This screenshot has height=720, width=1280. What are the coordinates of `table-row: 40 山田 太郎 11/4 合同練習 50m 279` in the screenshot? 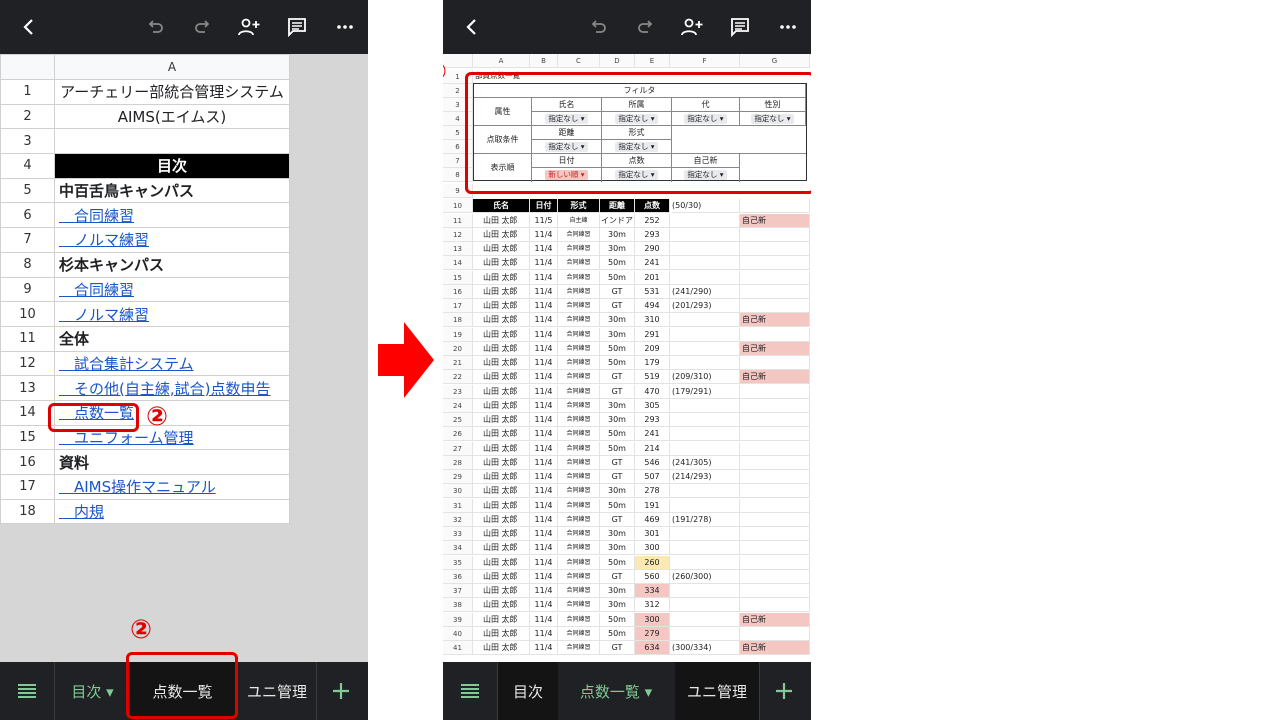 It's located at (627, 633).